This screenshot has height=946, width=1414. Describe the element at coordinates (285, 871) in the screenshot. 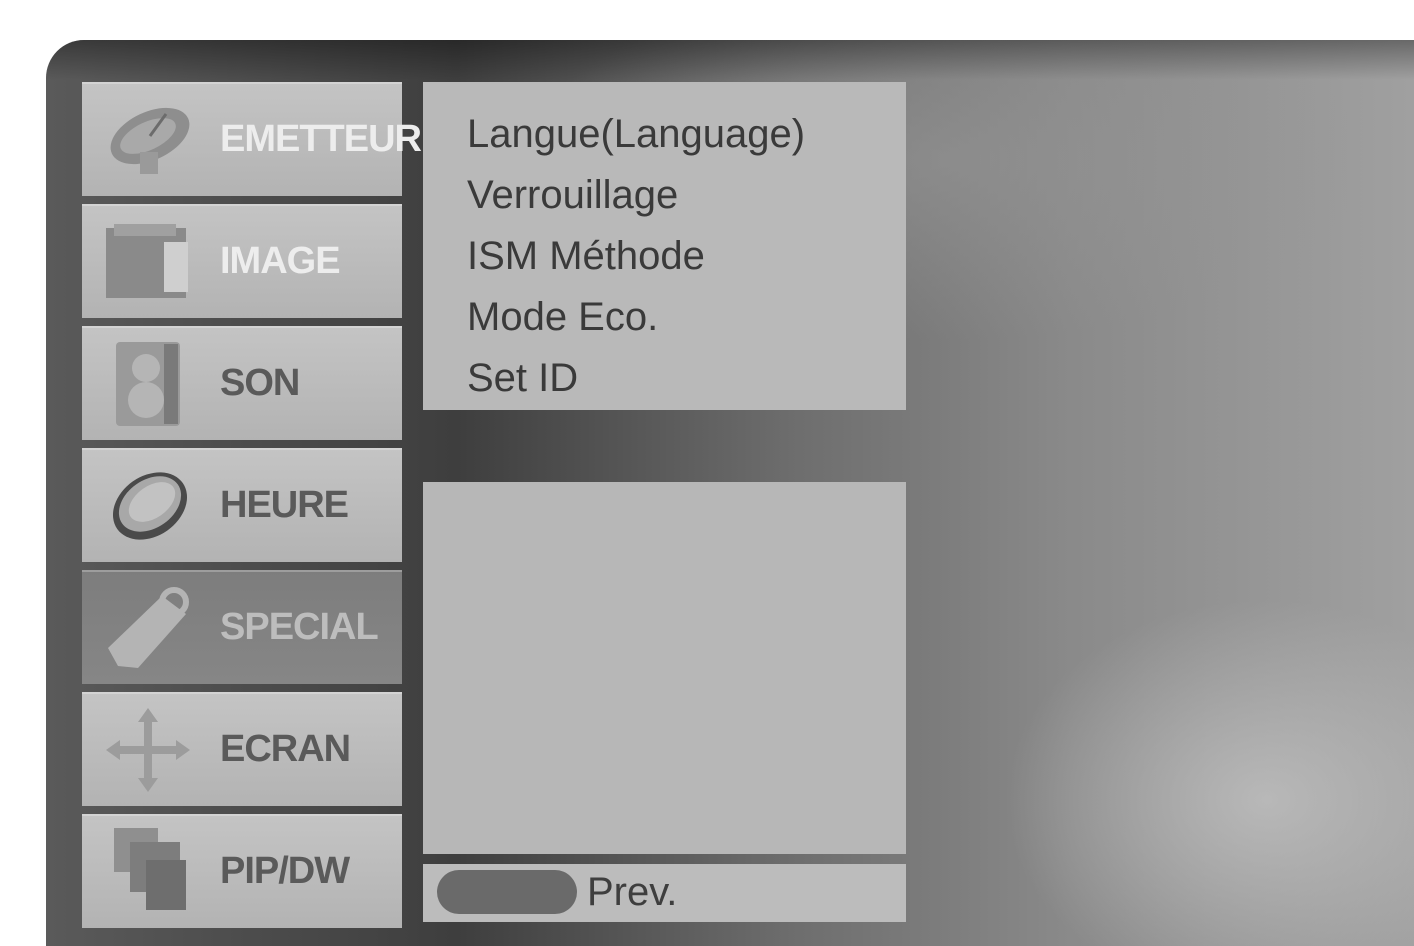

I see `nav-item-label: PIP/DW` at that location.